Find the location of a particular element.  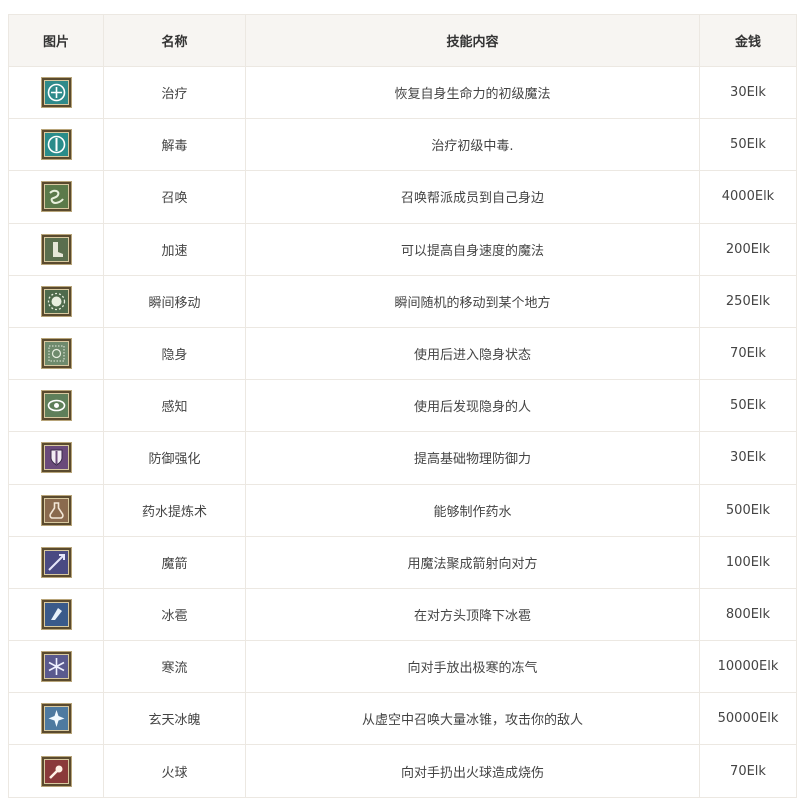

ice-burst-icon is located at coordinates (56, 719).